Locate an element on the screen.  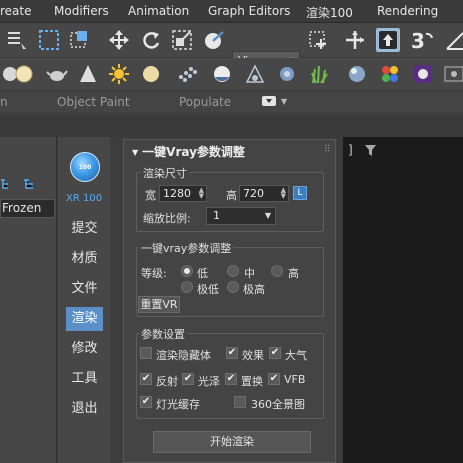
ribbon-tabs: n Object Paint Populate is located at coordinates (231, 102).